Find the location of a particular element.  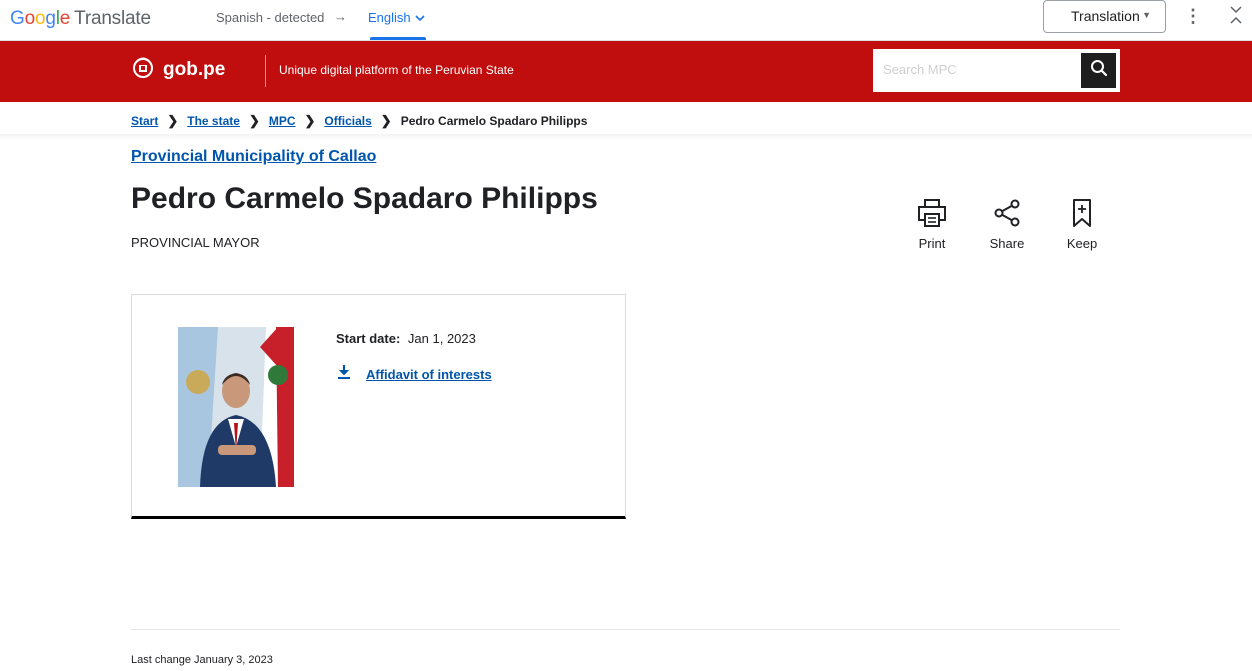

share-button: Share is located at coordinates (1007, 224).